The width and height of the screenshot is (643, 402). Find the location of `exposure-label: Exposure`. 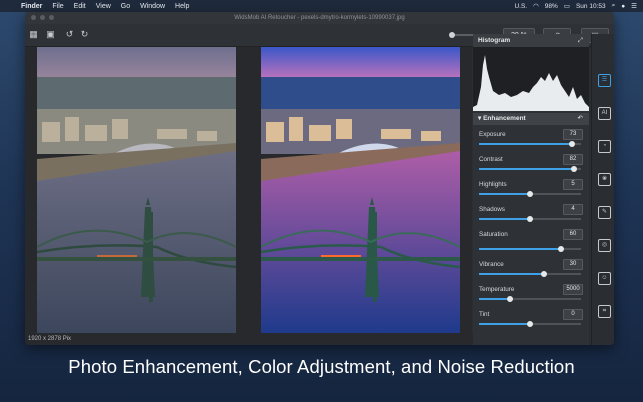

exposure-label: Exposure is located at coordinates (492, 134).